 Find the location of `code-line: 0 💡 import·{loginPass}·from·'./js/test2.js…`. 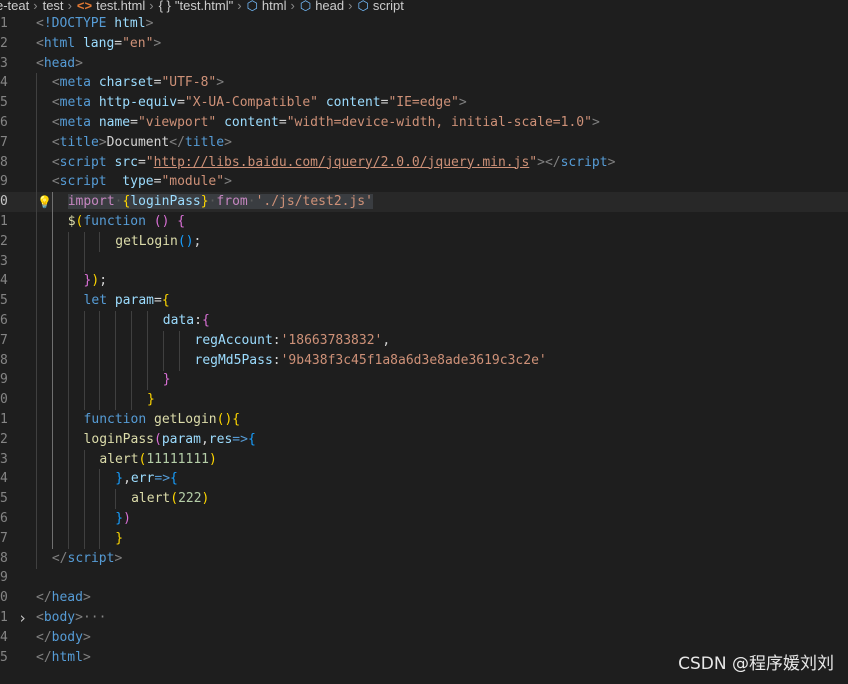

code-line: 0 💡 import·{loginPass}·from·'./js/test2.js… is located at coordinates (424, 202).